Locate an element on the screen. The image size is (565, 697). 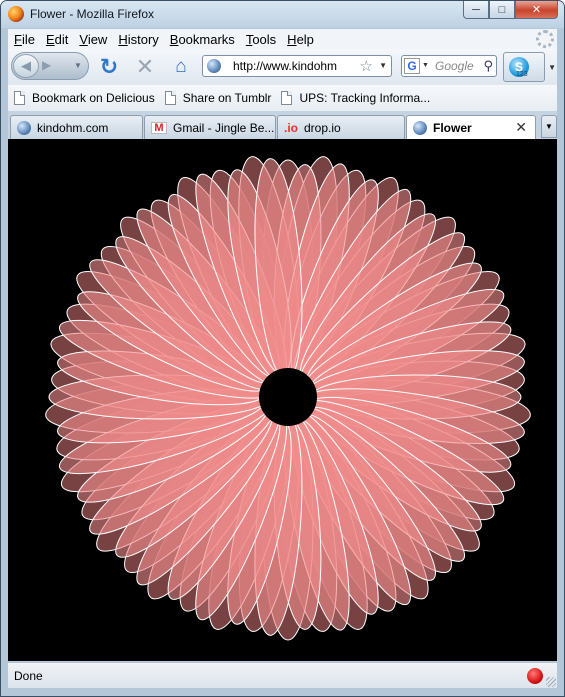
throbber-icon is located at coordinates (545, 39).